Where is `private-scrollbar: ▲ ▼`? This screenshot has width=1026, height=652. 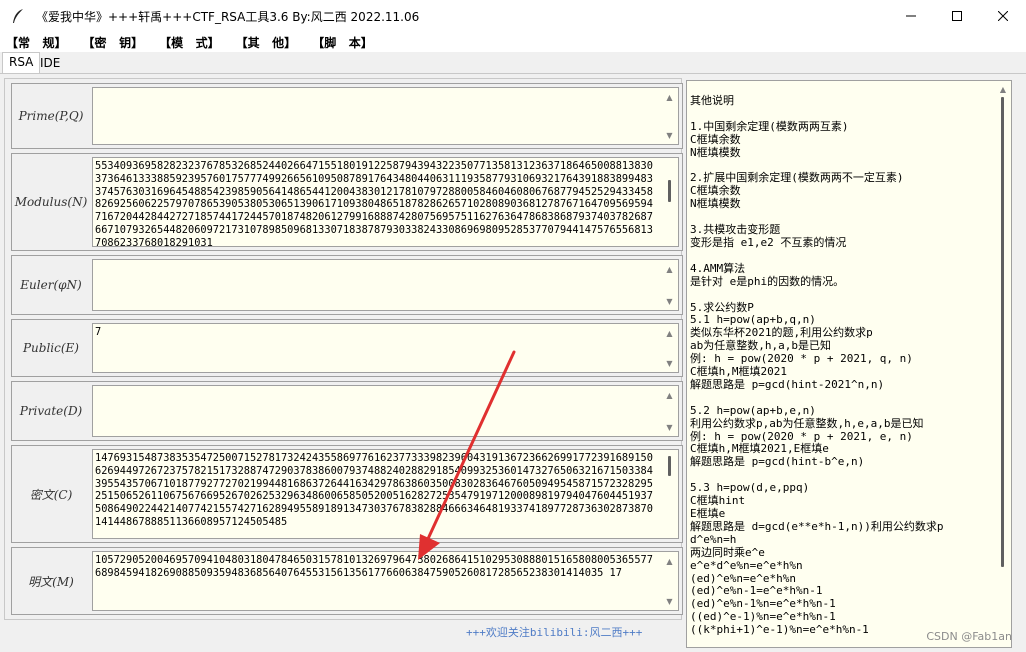
private-scrollbar: ▲ ▼ is located at coordinates (669, 411).